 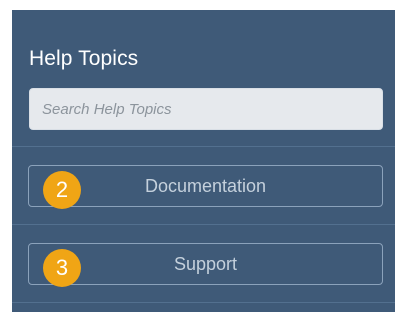 I want to click on documentation-button: Documentation, so click(x=205, y=186).